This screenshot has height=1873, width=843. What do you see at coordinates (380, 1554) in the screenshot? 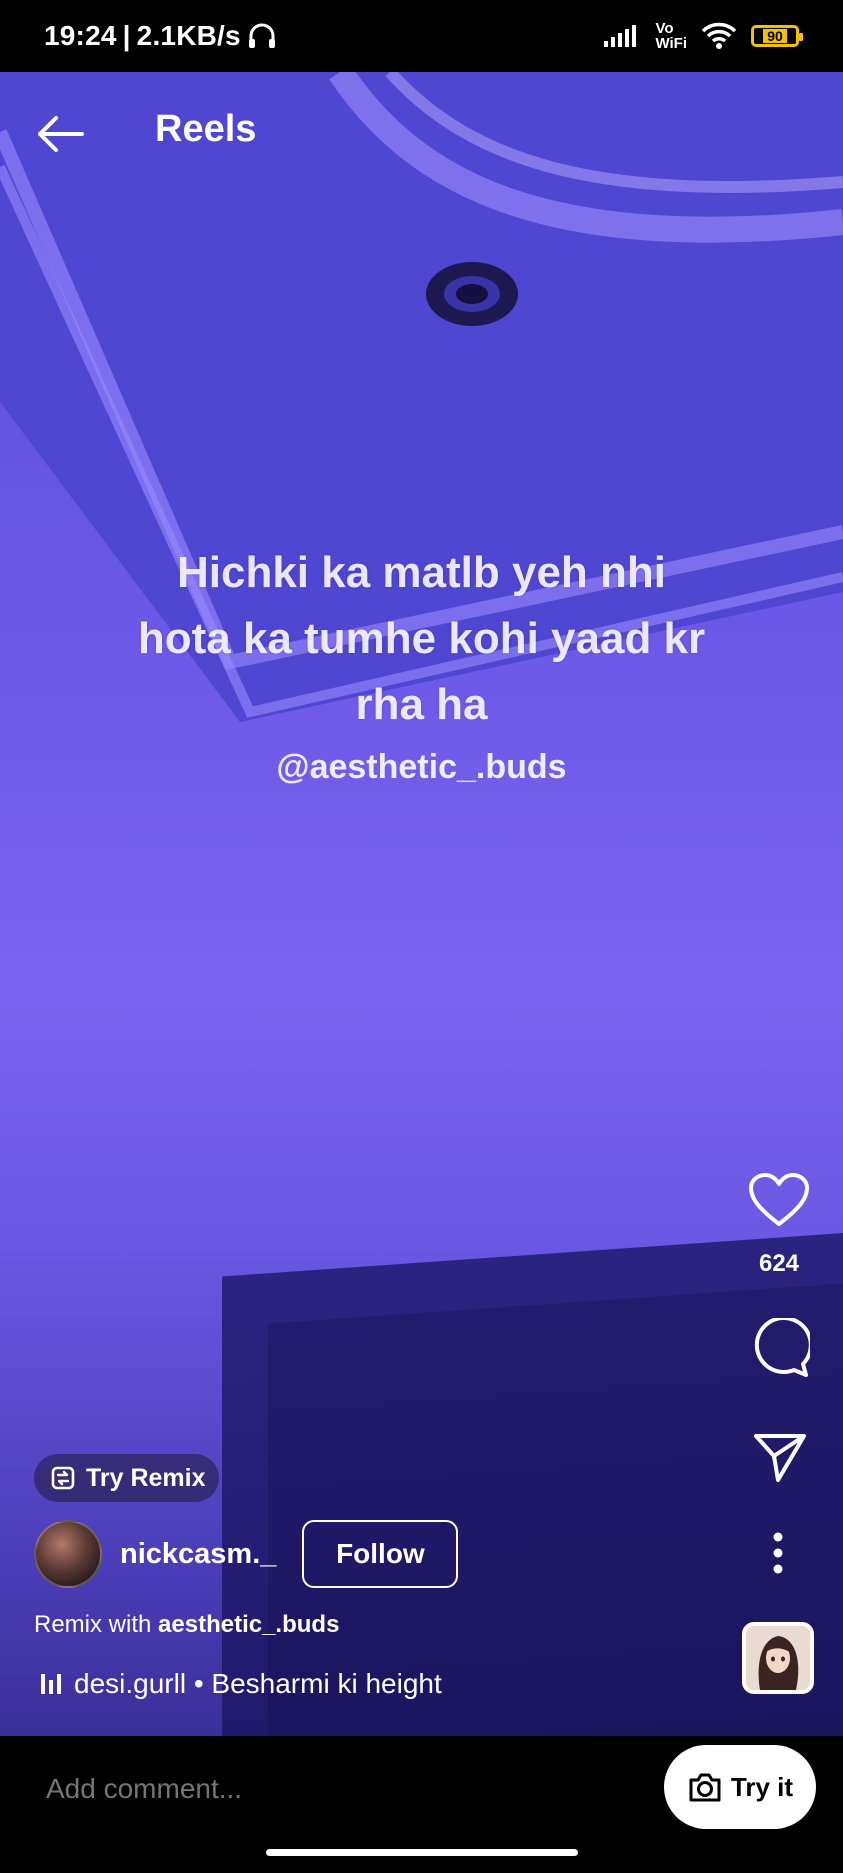
I see `follow-button: Follow` at bounding box center [380, 1554].